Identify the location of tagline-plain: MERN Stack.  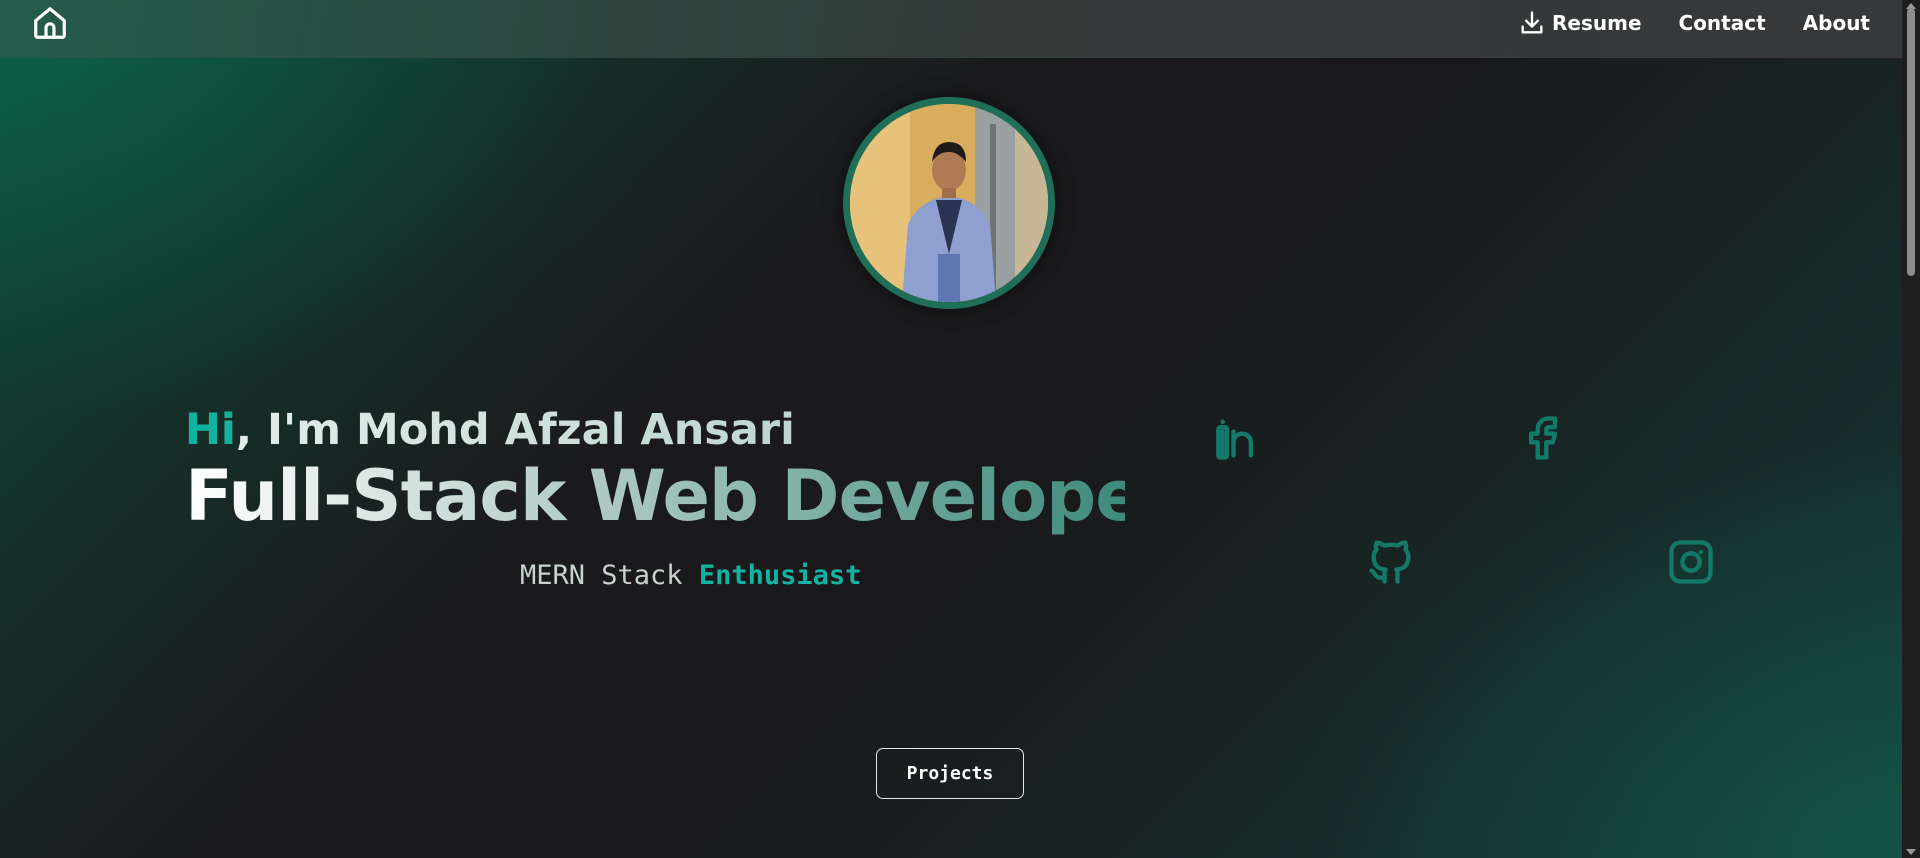
(609, 575).